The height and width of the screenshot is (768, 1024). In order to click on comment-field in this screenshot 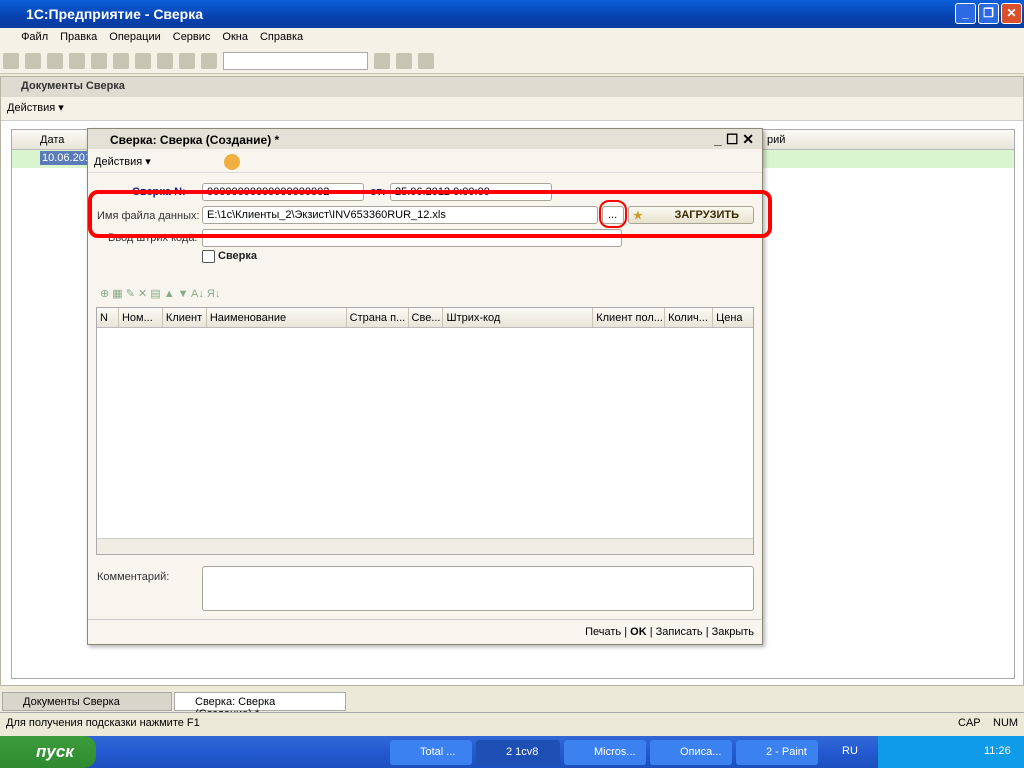, I will do `click(478, 588)`.